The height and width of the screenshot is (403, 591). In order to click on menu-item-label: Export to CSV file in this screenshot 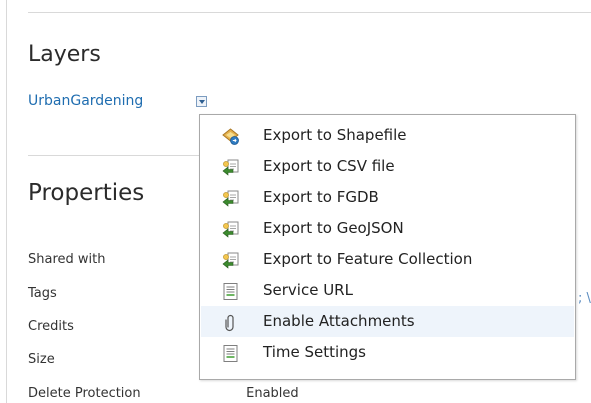, I will do `click(329, 166)`.